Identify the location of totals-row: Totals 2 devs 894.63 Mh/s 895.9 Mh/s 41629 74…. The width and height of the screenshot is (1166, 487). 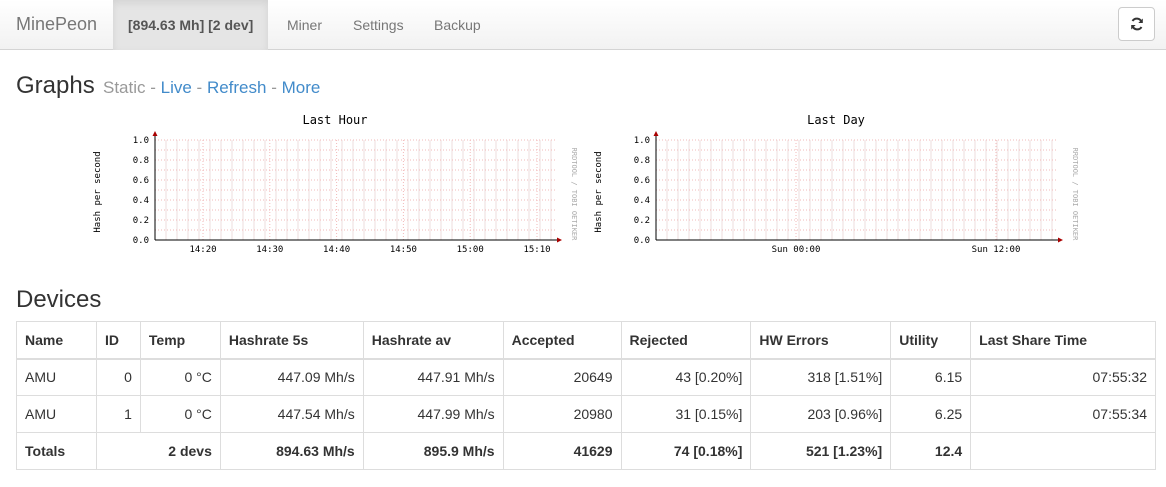
(586, 451).